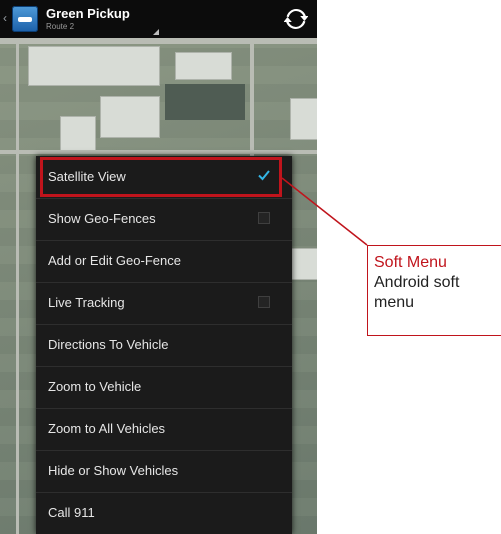  I want to click on dropdown-indicator-icon, so click(156, 32).